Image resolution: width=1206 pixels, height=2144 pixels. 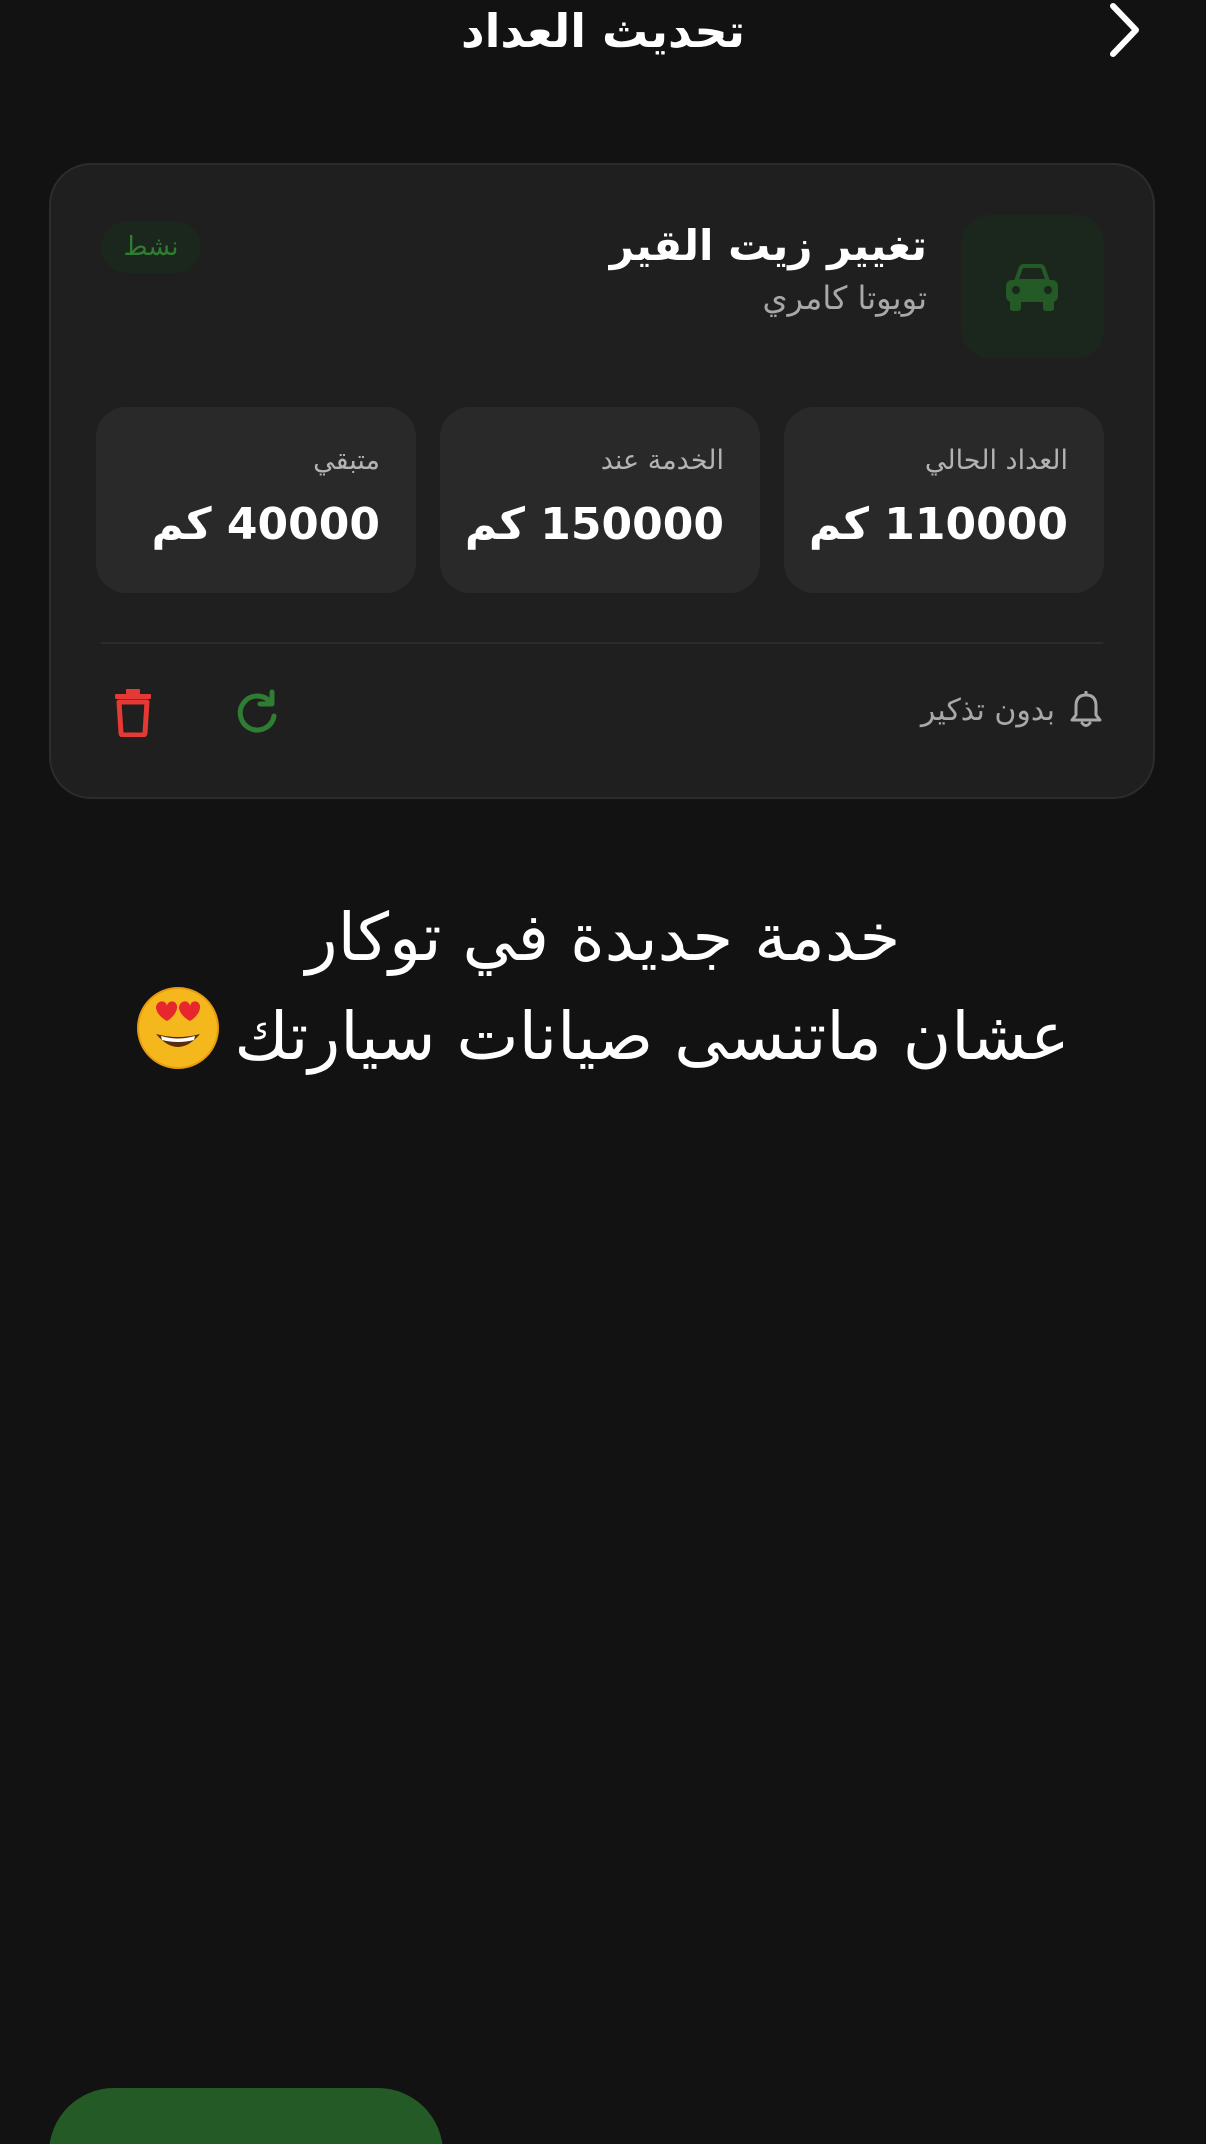 I want to click on stat-remaining: متبقي 40000 كم, so click(x=256, y=500).